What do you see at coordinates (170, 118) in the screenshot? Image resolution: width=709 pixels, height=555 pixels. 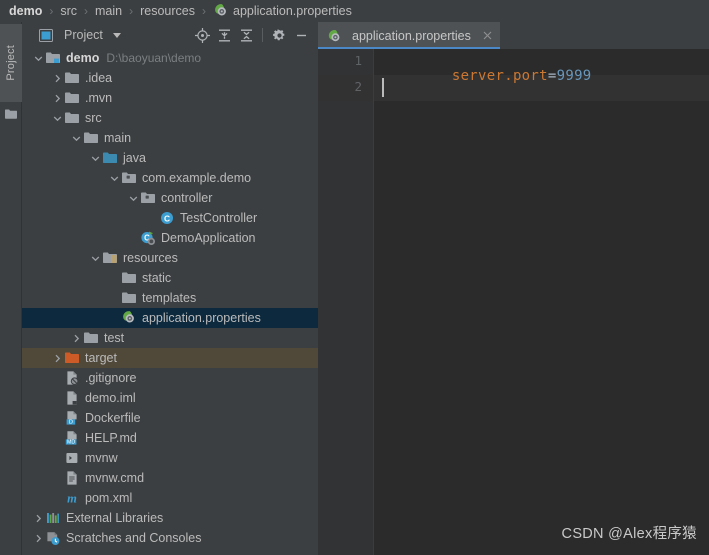 I see `tree-node-src: src` at bounding box center [170, 118].